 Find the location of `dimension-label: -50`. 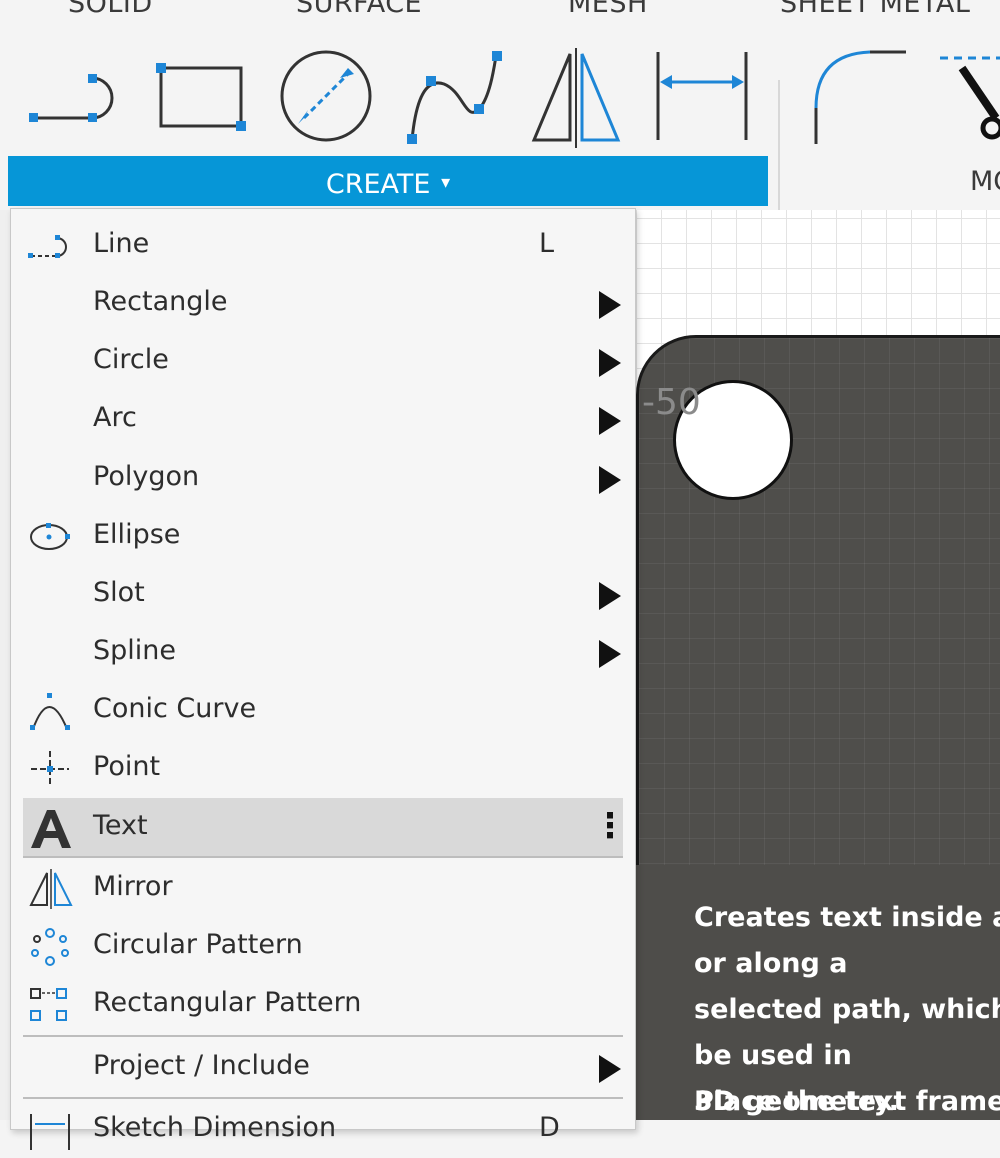

dimension-label: -50 is located at coordinates (671, 402).